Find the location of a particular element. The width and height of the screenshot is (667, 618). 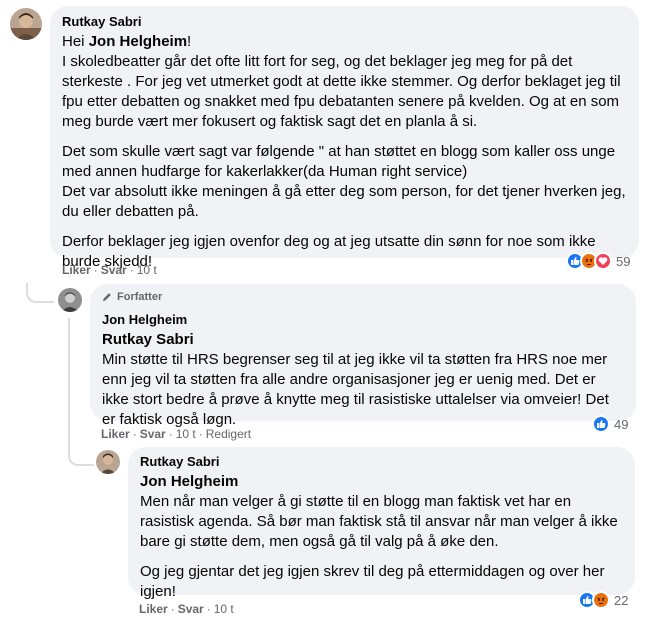

reaction-summary: 49 is located at coordinates (610, 424).